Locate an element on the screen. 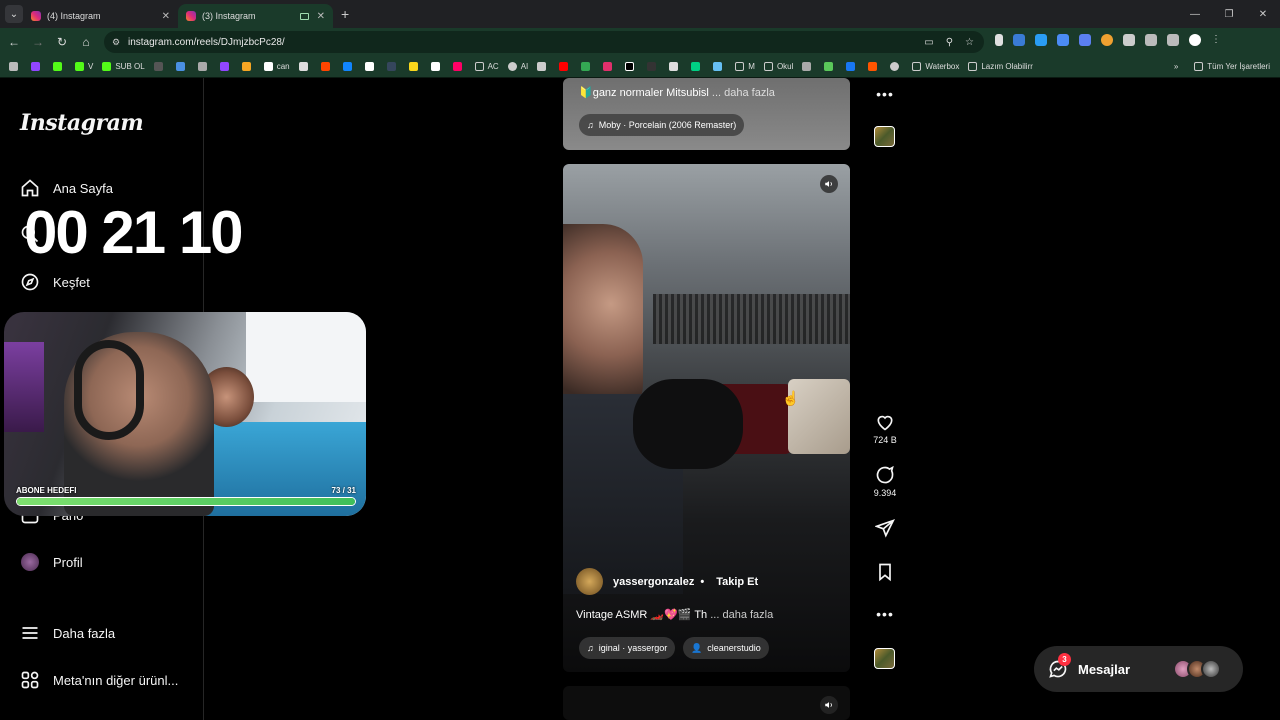 This screenshot has height=720, width=1280. bookmark-can: can is located at coordinates (276, 66).